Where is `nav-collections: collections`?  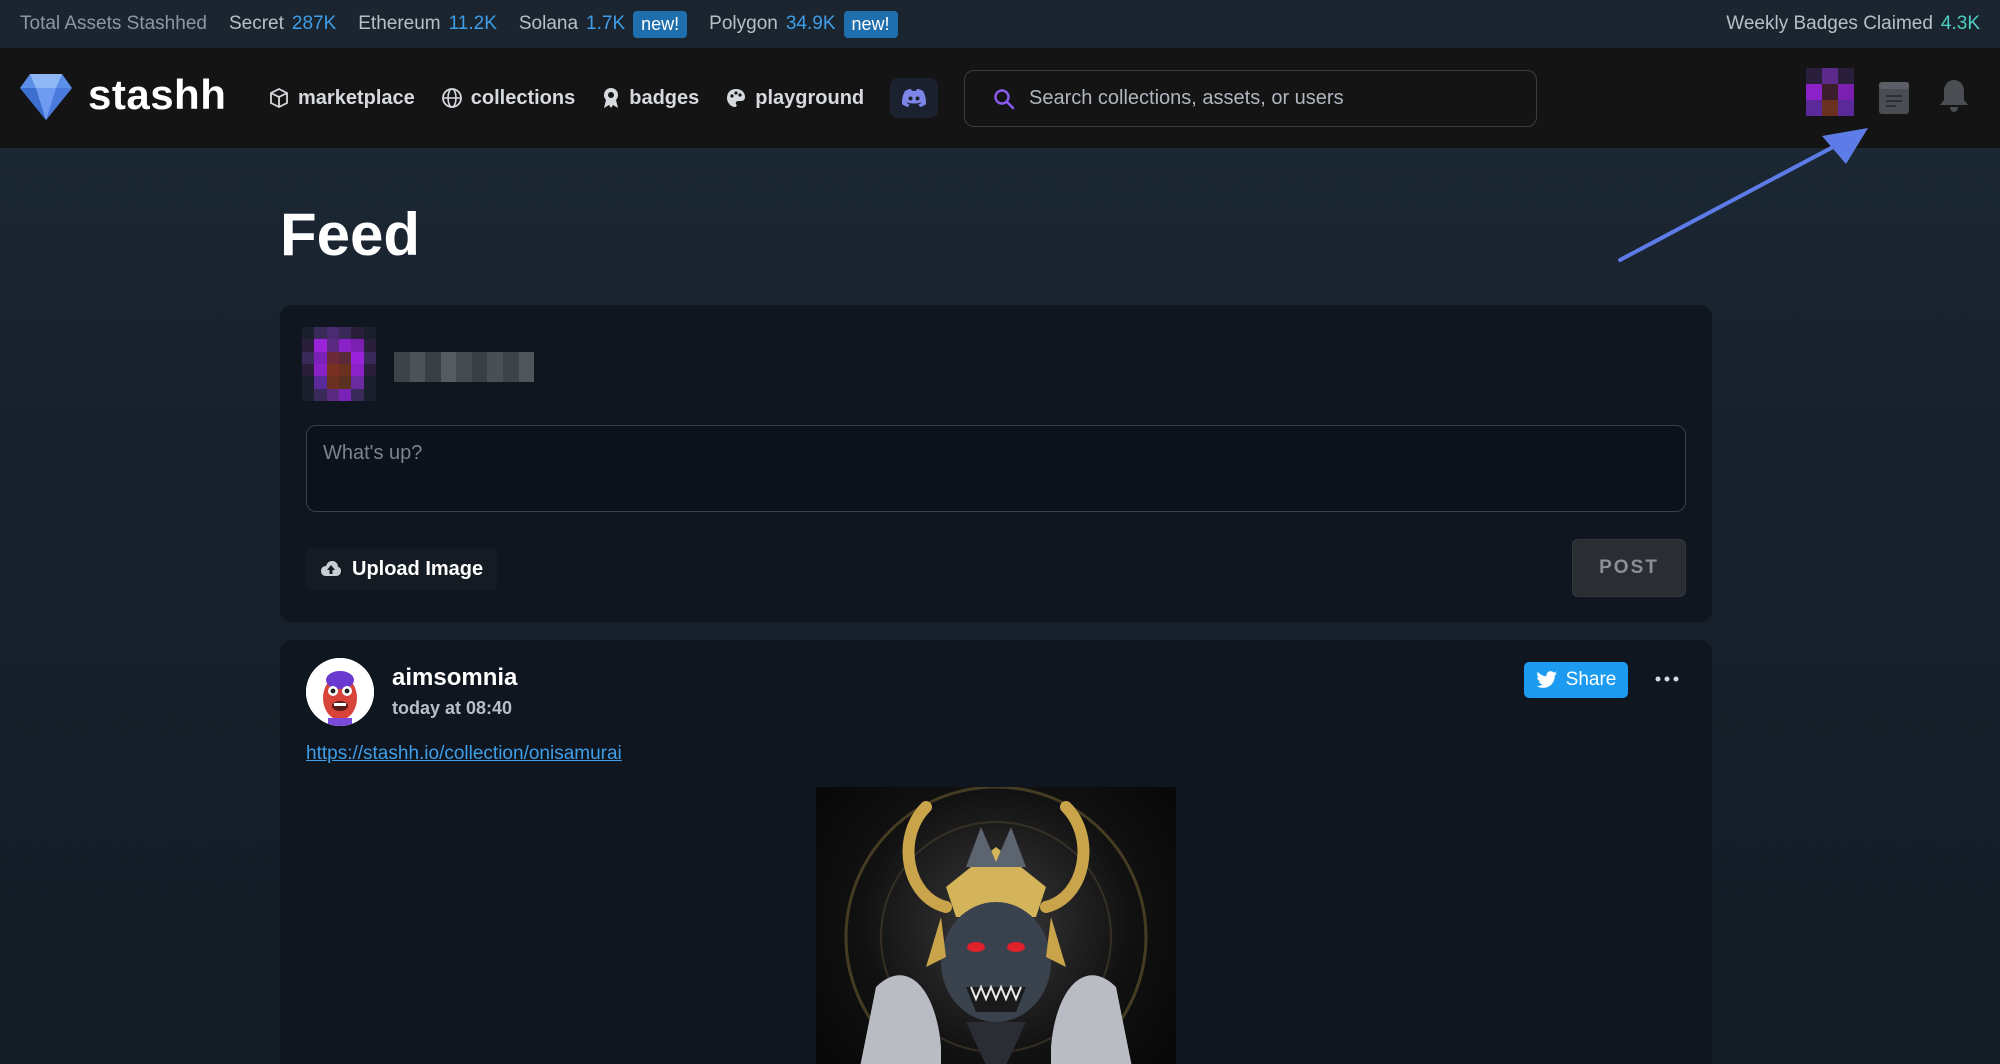
nav-collections: collections is located at coordinates (508, 98).